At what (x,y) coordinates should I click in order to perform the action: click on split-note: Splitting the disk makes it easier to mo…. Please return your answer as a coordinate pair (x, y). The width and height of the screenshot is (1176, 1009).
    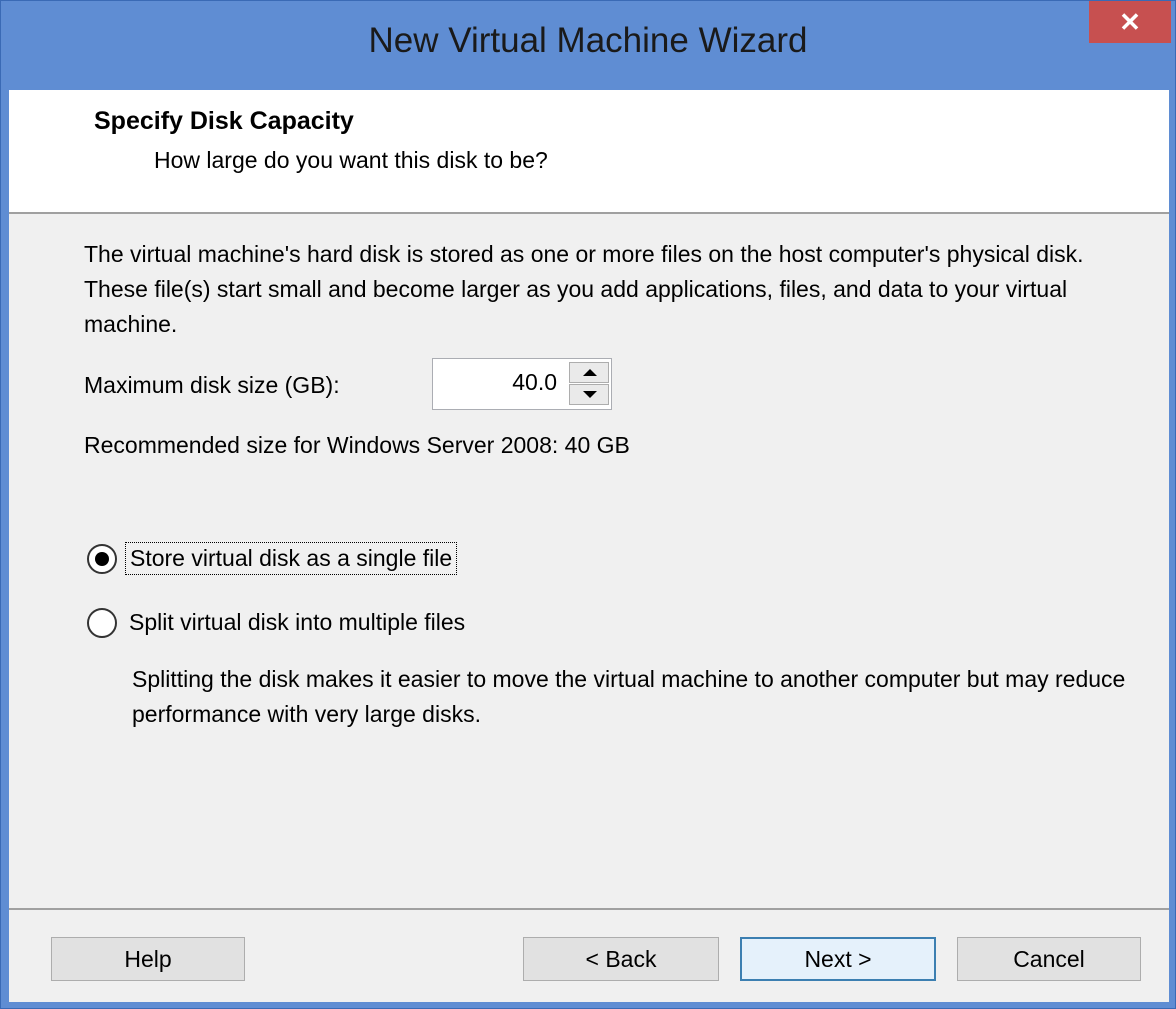
    Looking at the image, I should click on (629, 696).